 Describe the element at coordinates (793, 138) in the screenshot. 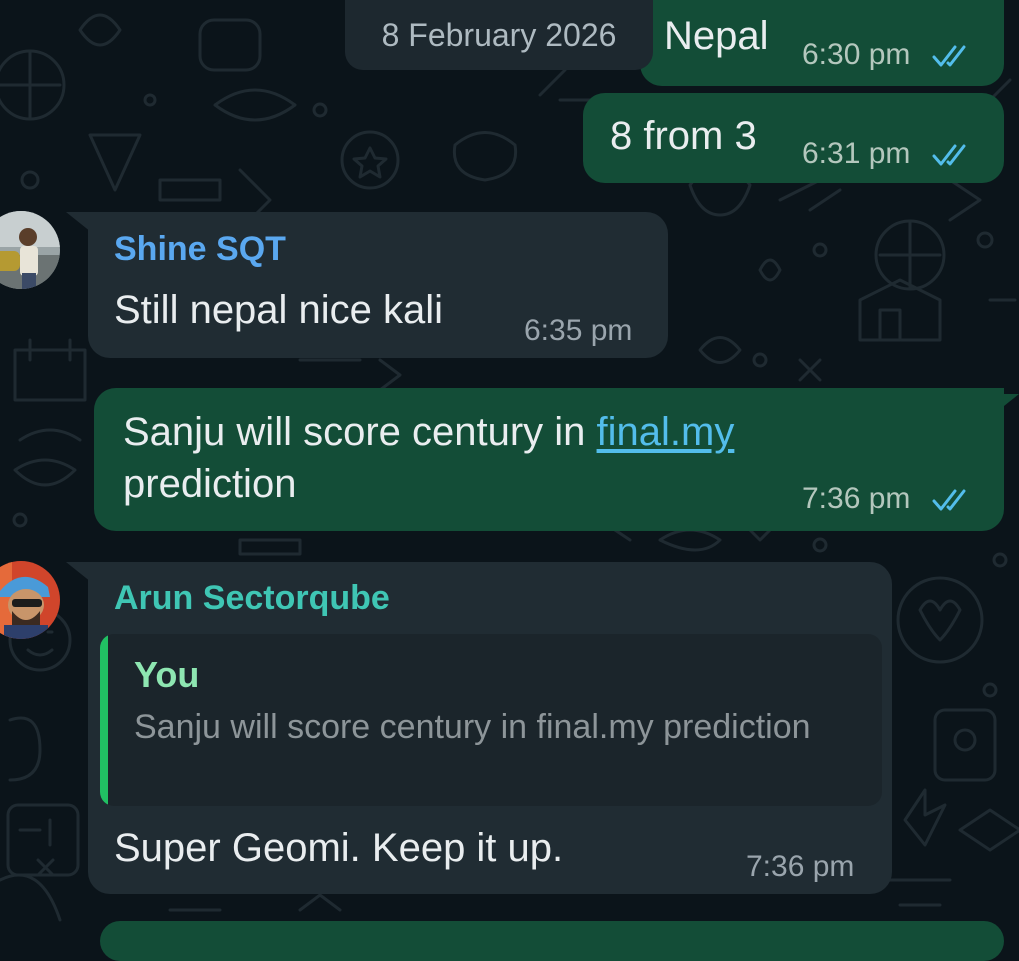

I see `outgoing-message: 8 from 3 6:31 pm` at that location.